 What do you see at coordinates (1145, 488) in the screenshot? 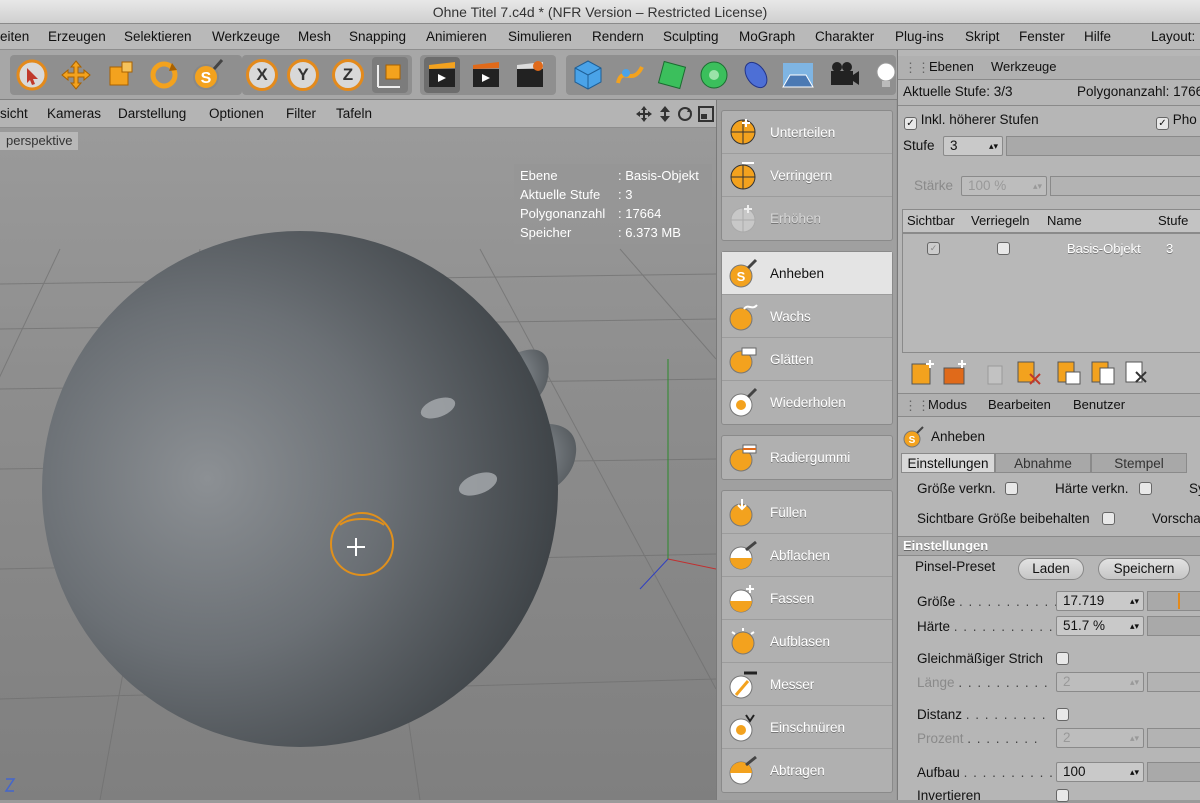
I see `haerte-verkn-checkbox` at bounding box center [1145, 488].